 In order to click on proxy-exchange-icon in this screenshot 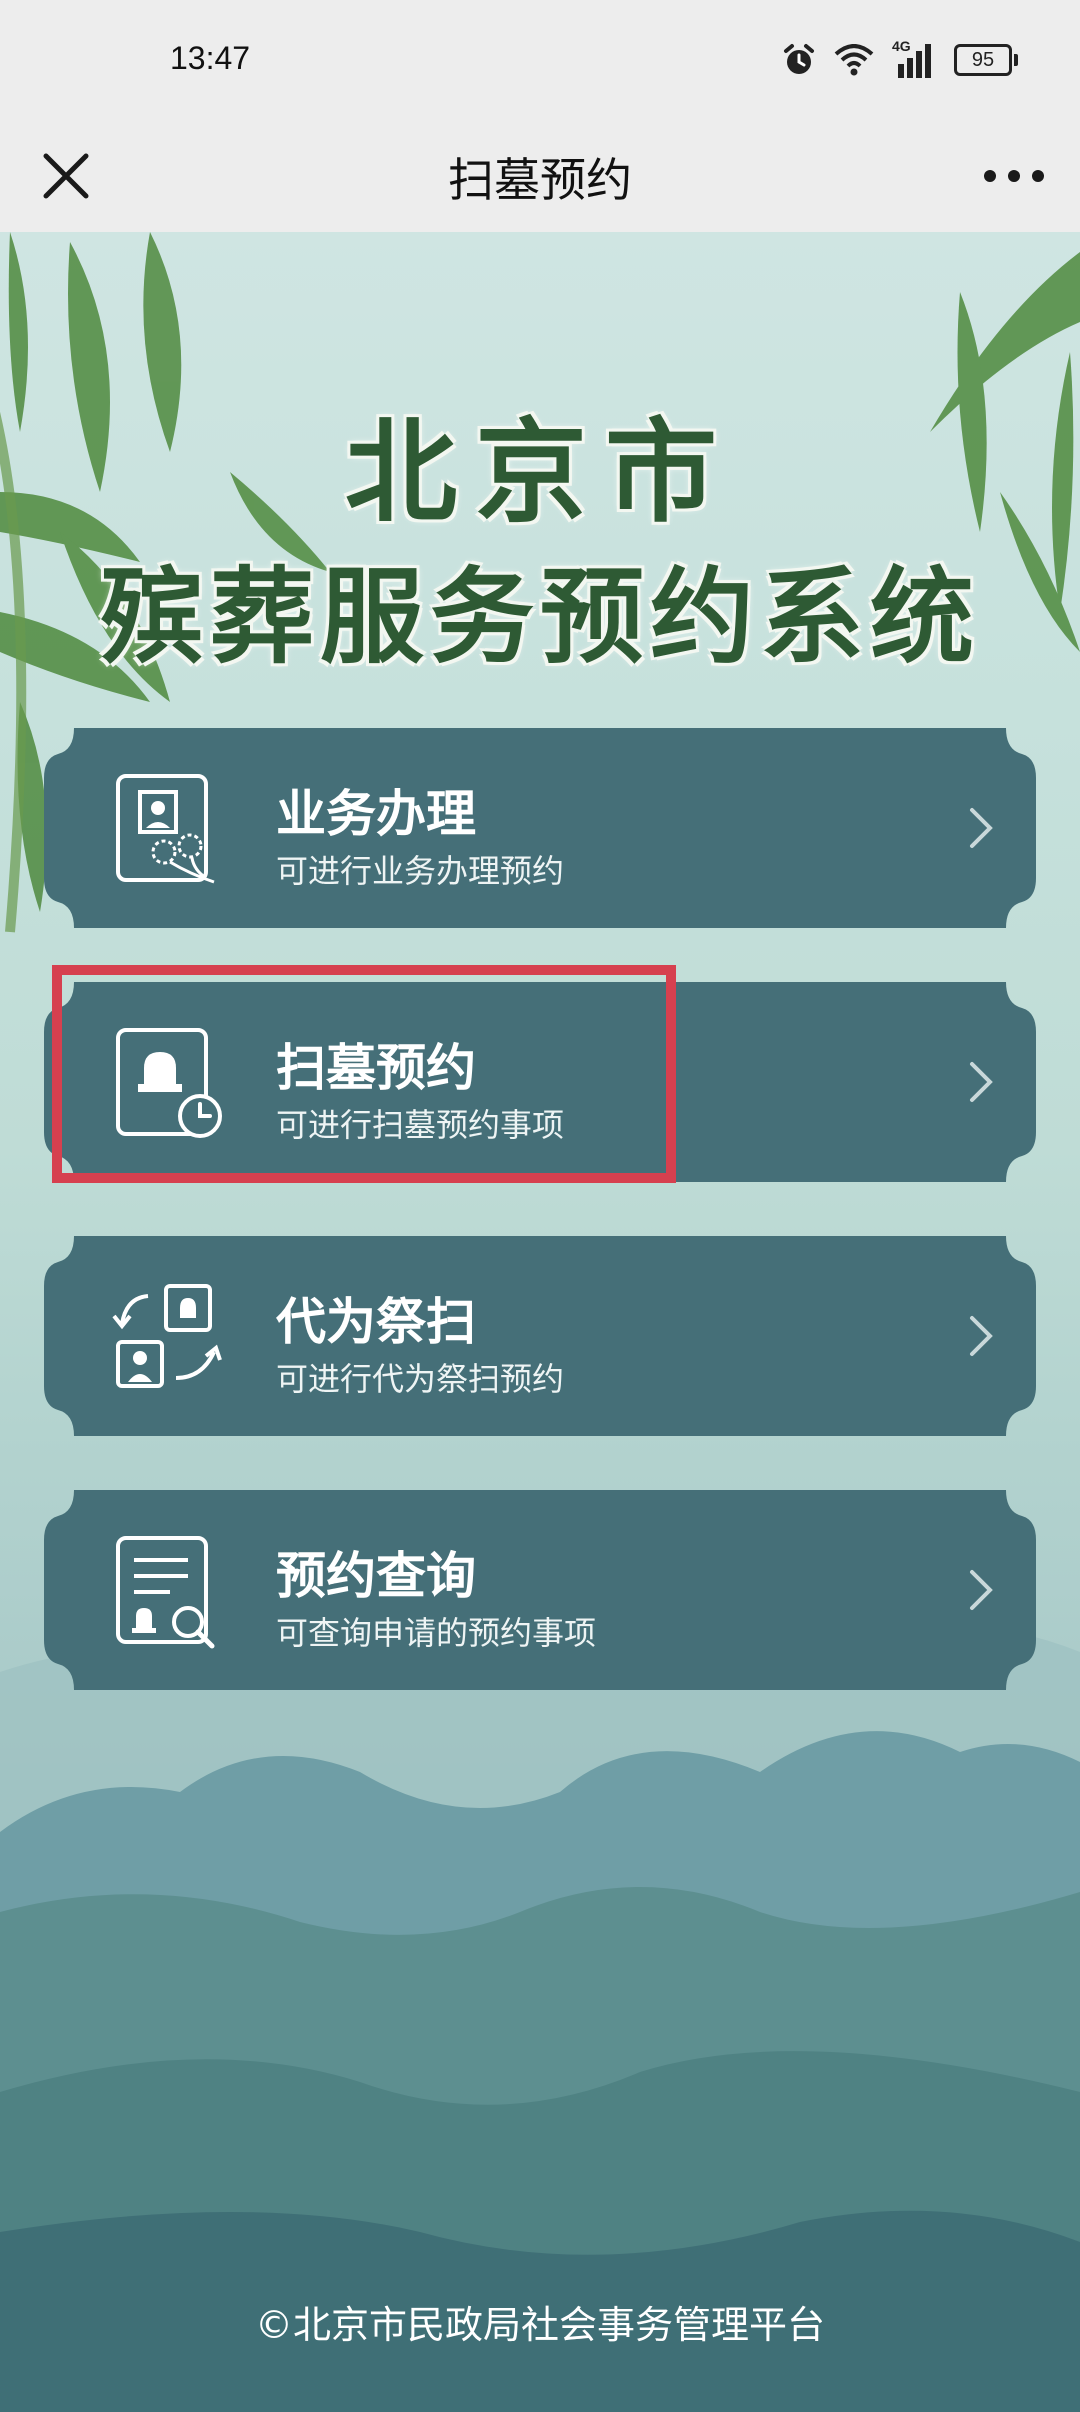, I will do `click(167, 1336)`.